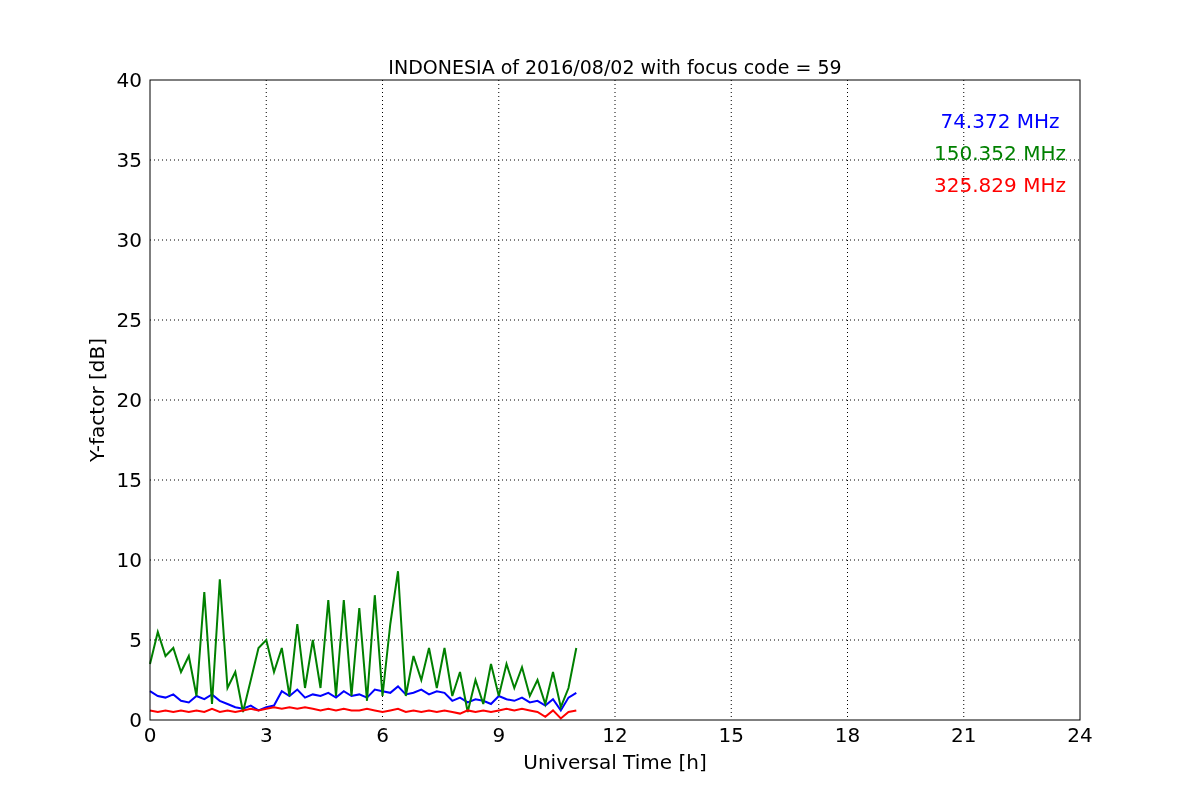 Image resolution: width=1200 pixels, height=800 pixels. I want to click on y-tick-label: 5, so click(135, 640).